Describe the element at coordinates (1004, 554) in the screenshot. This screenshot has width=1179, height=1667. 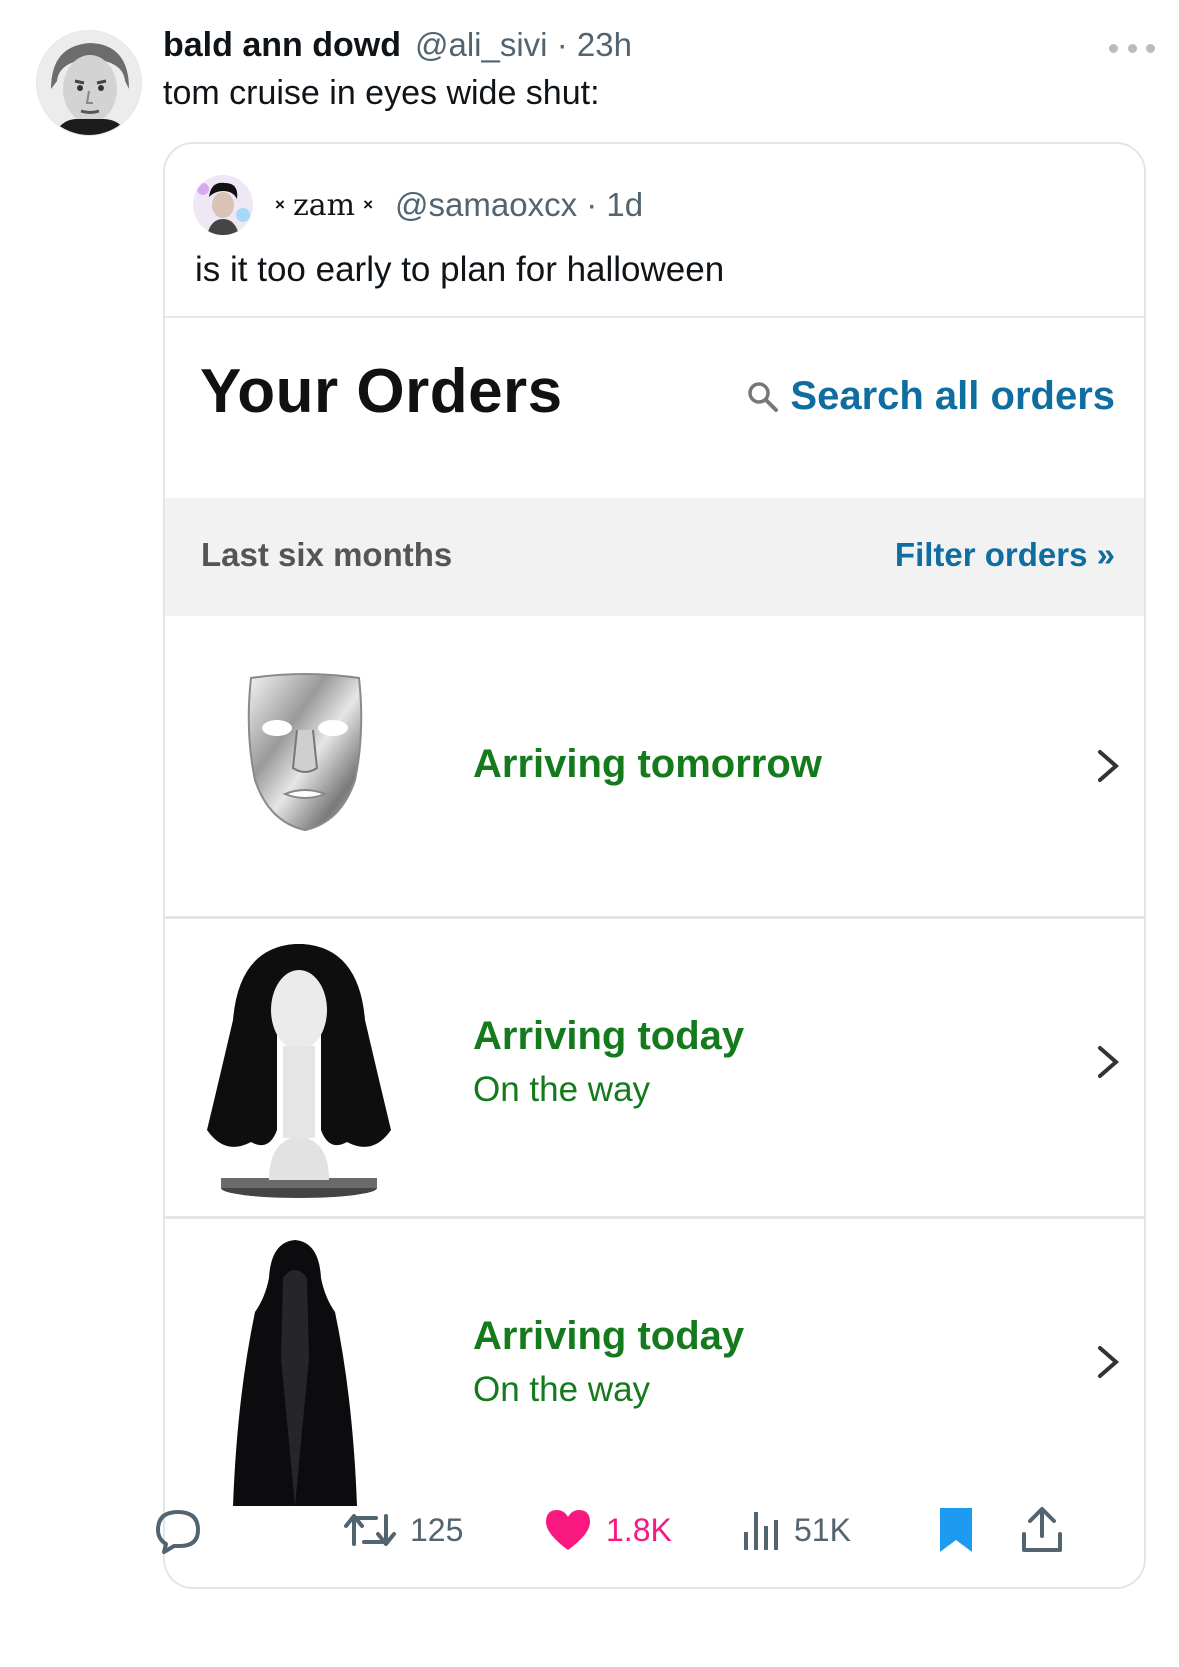
I see `filter-orders-link: Filter orders »` at that location.